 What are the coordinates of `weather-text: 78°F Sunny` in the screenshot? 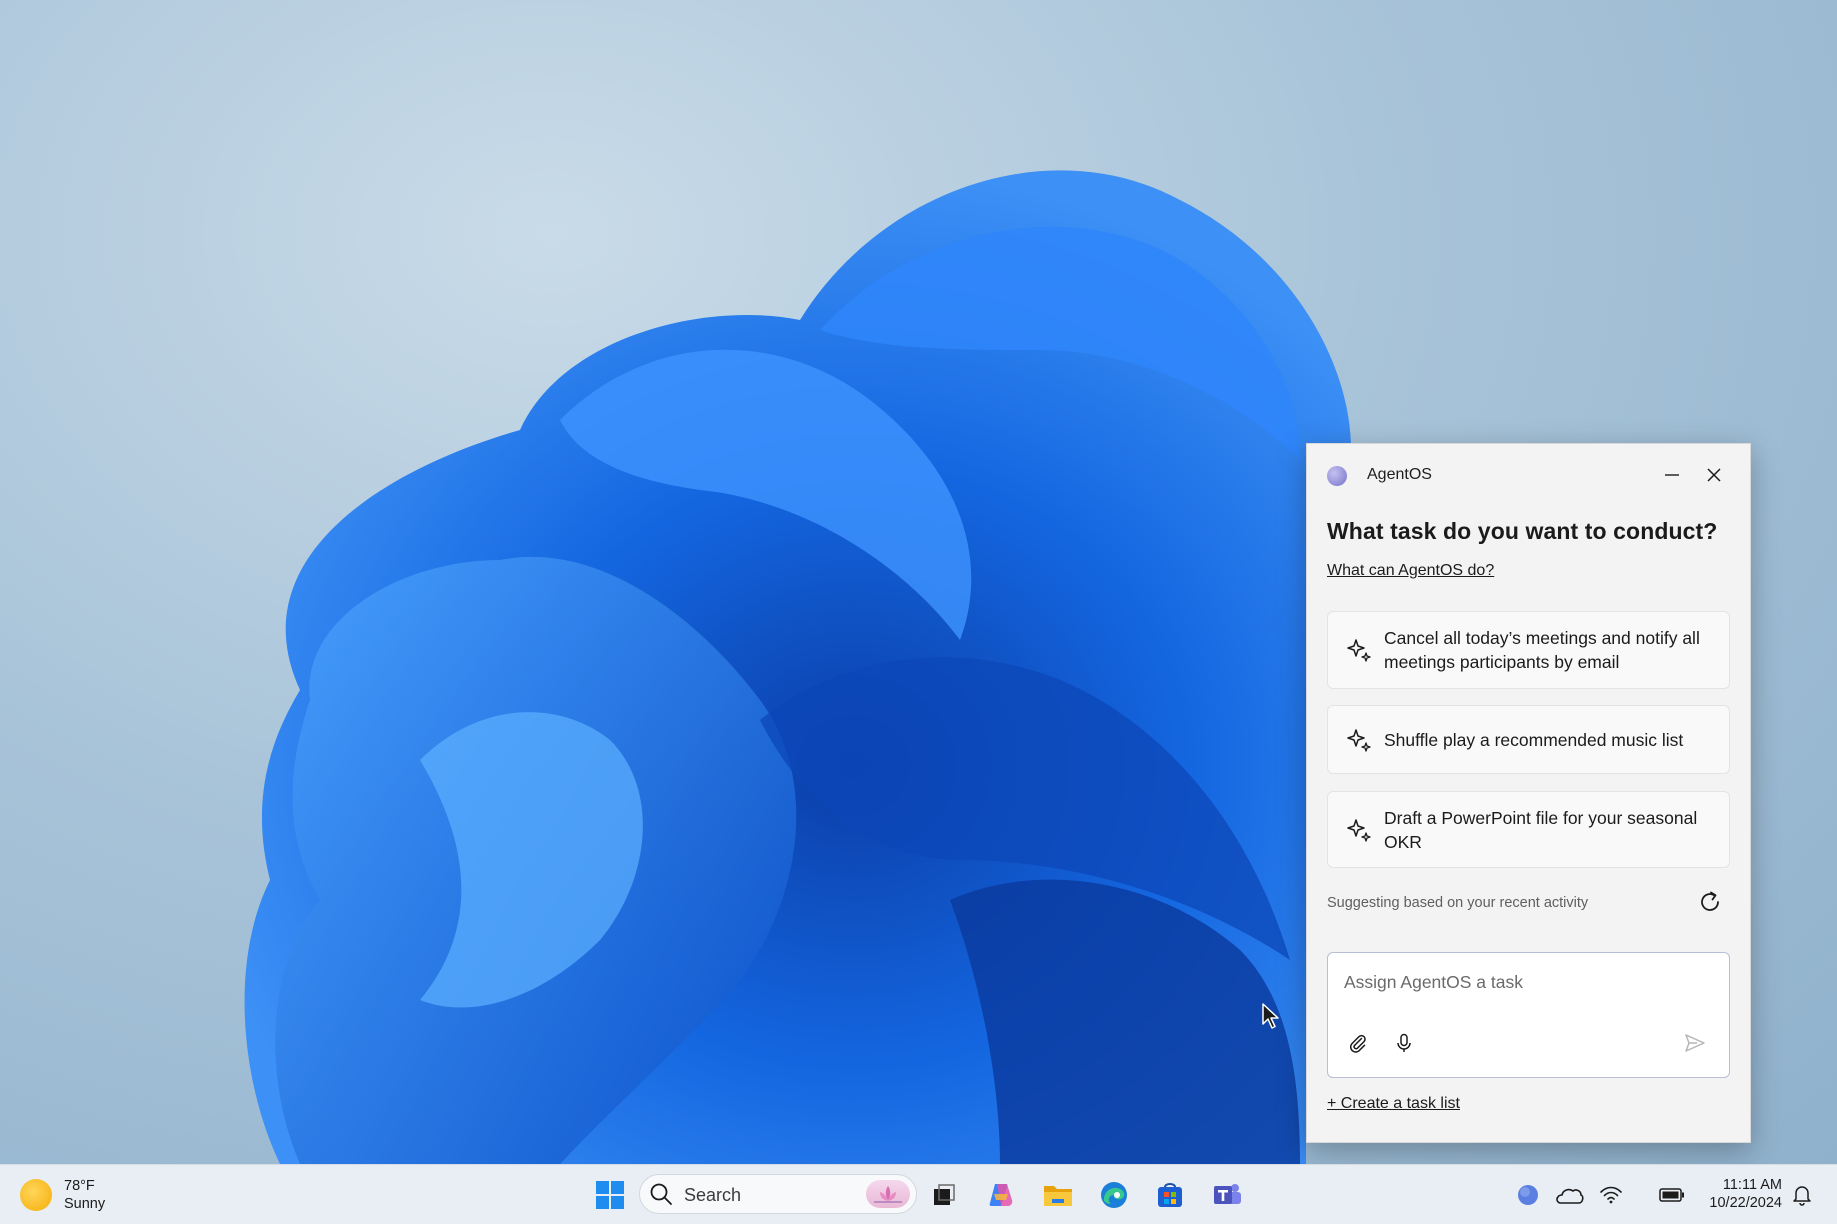 It's located at (84, 1195).